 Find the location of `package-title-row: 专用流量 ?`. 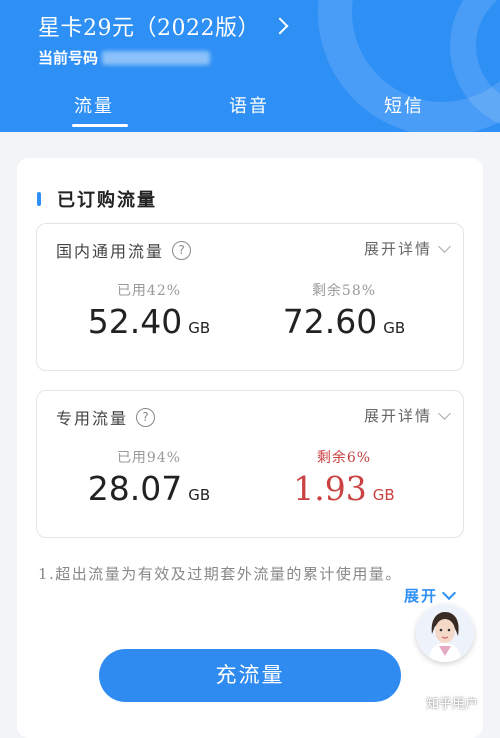

package-title-row: 专用流量 ? is located at coordinates (106, 417).